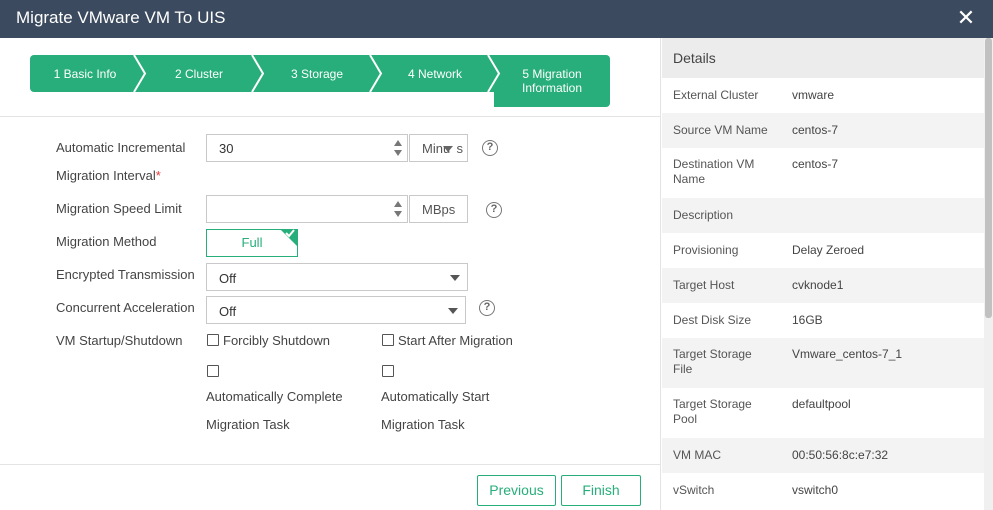 The width and height of the screenshot is (993, 510). I want to click on speed-unit-value: MBps, so click(439, 209).